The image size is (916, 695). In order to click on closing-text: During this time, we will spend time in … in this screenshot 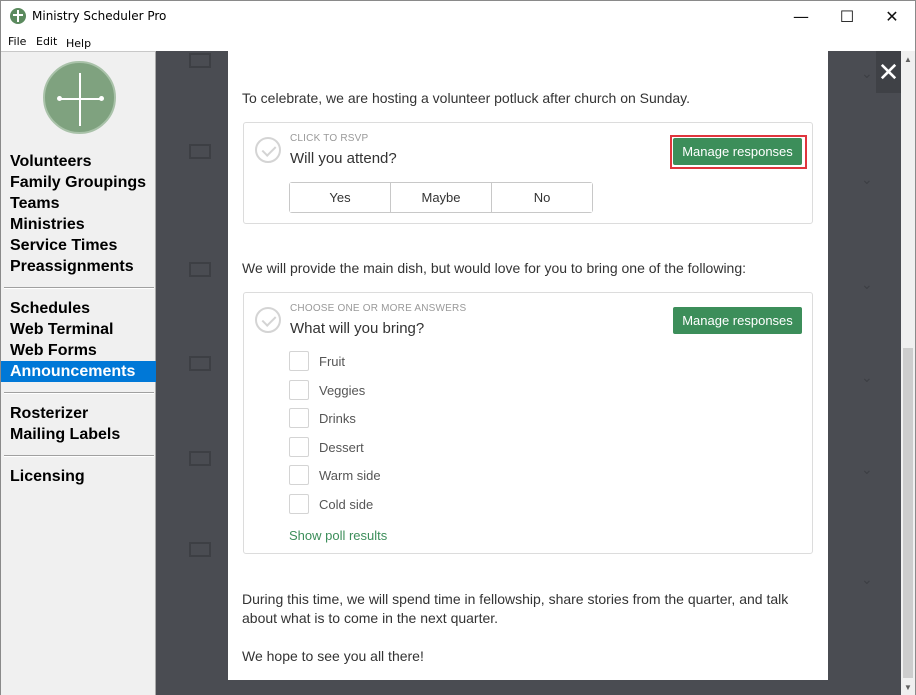, I will do `click(515, 608)`.